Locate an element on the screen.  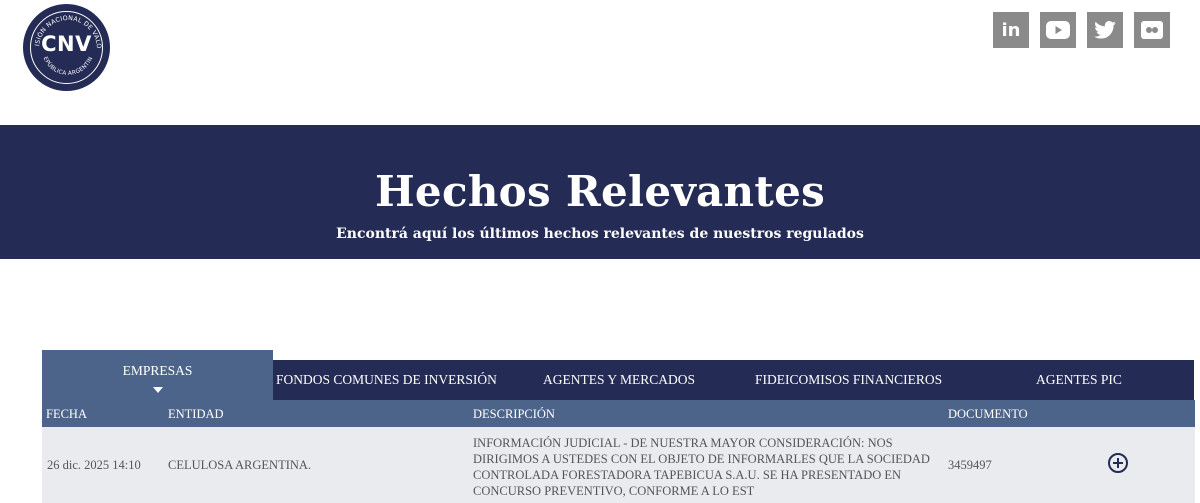
row-documento: 3459497 is located at coordinates (970, 465).